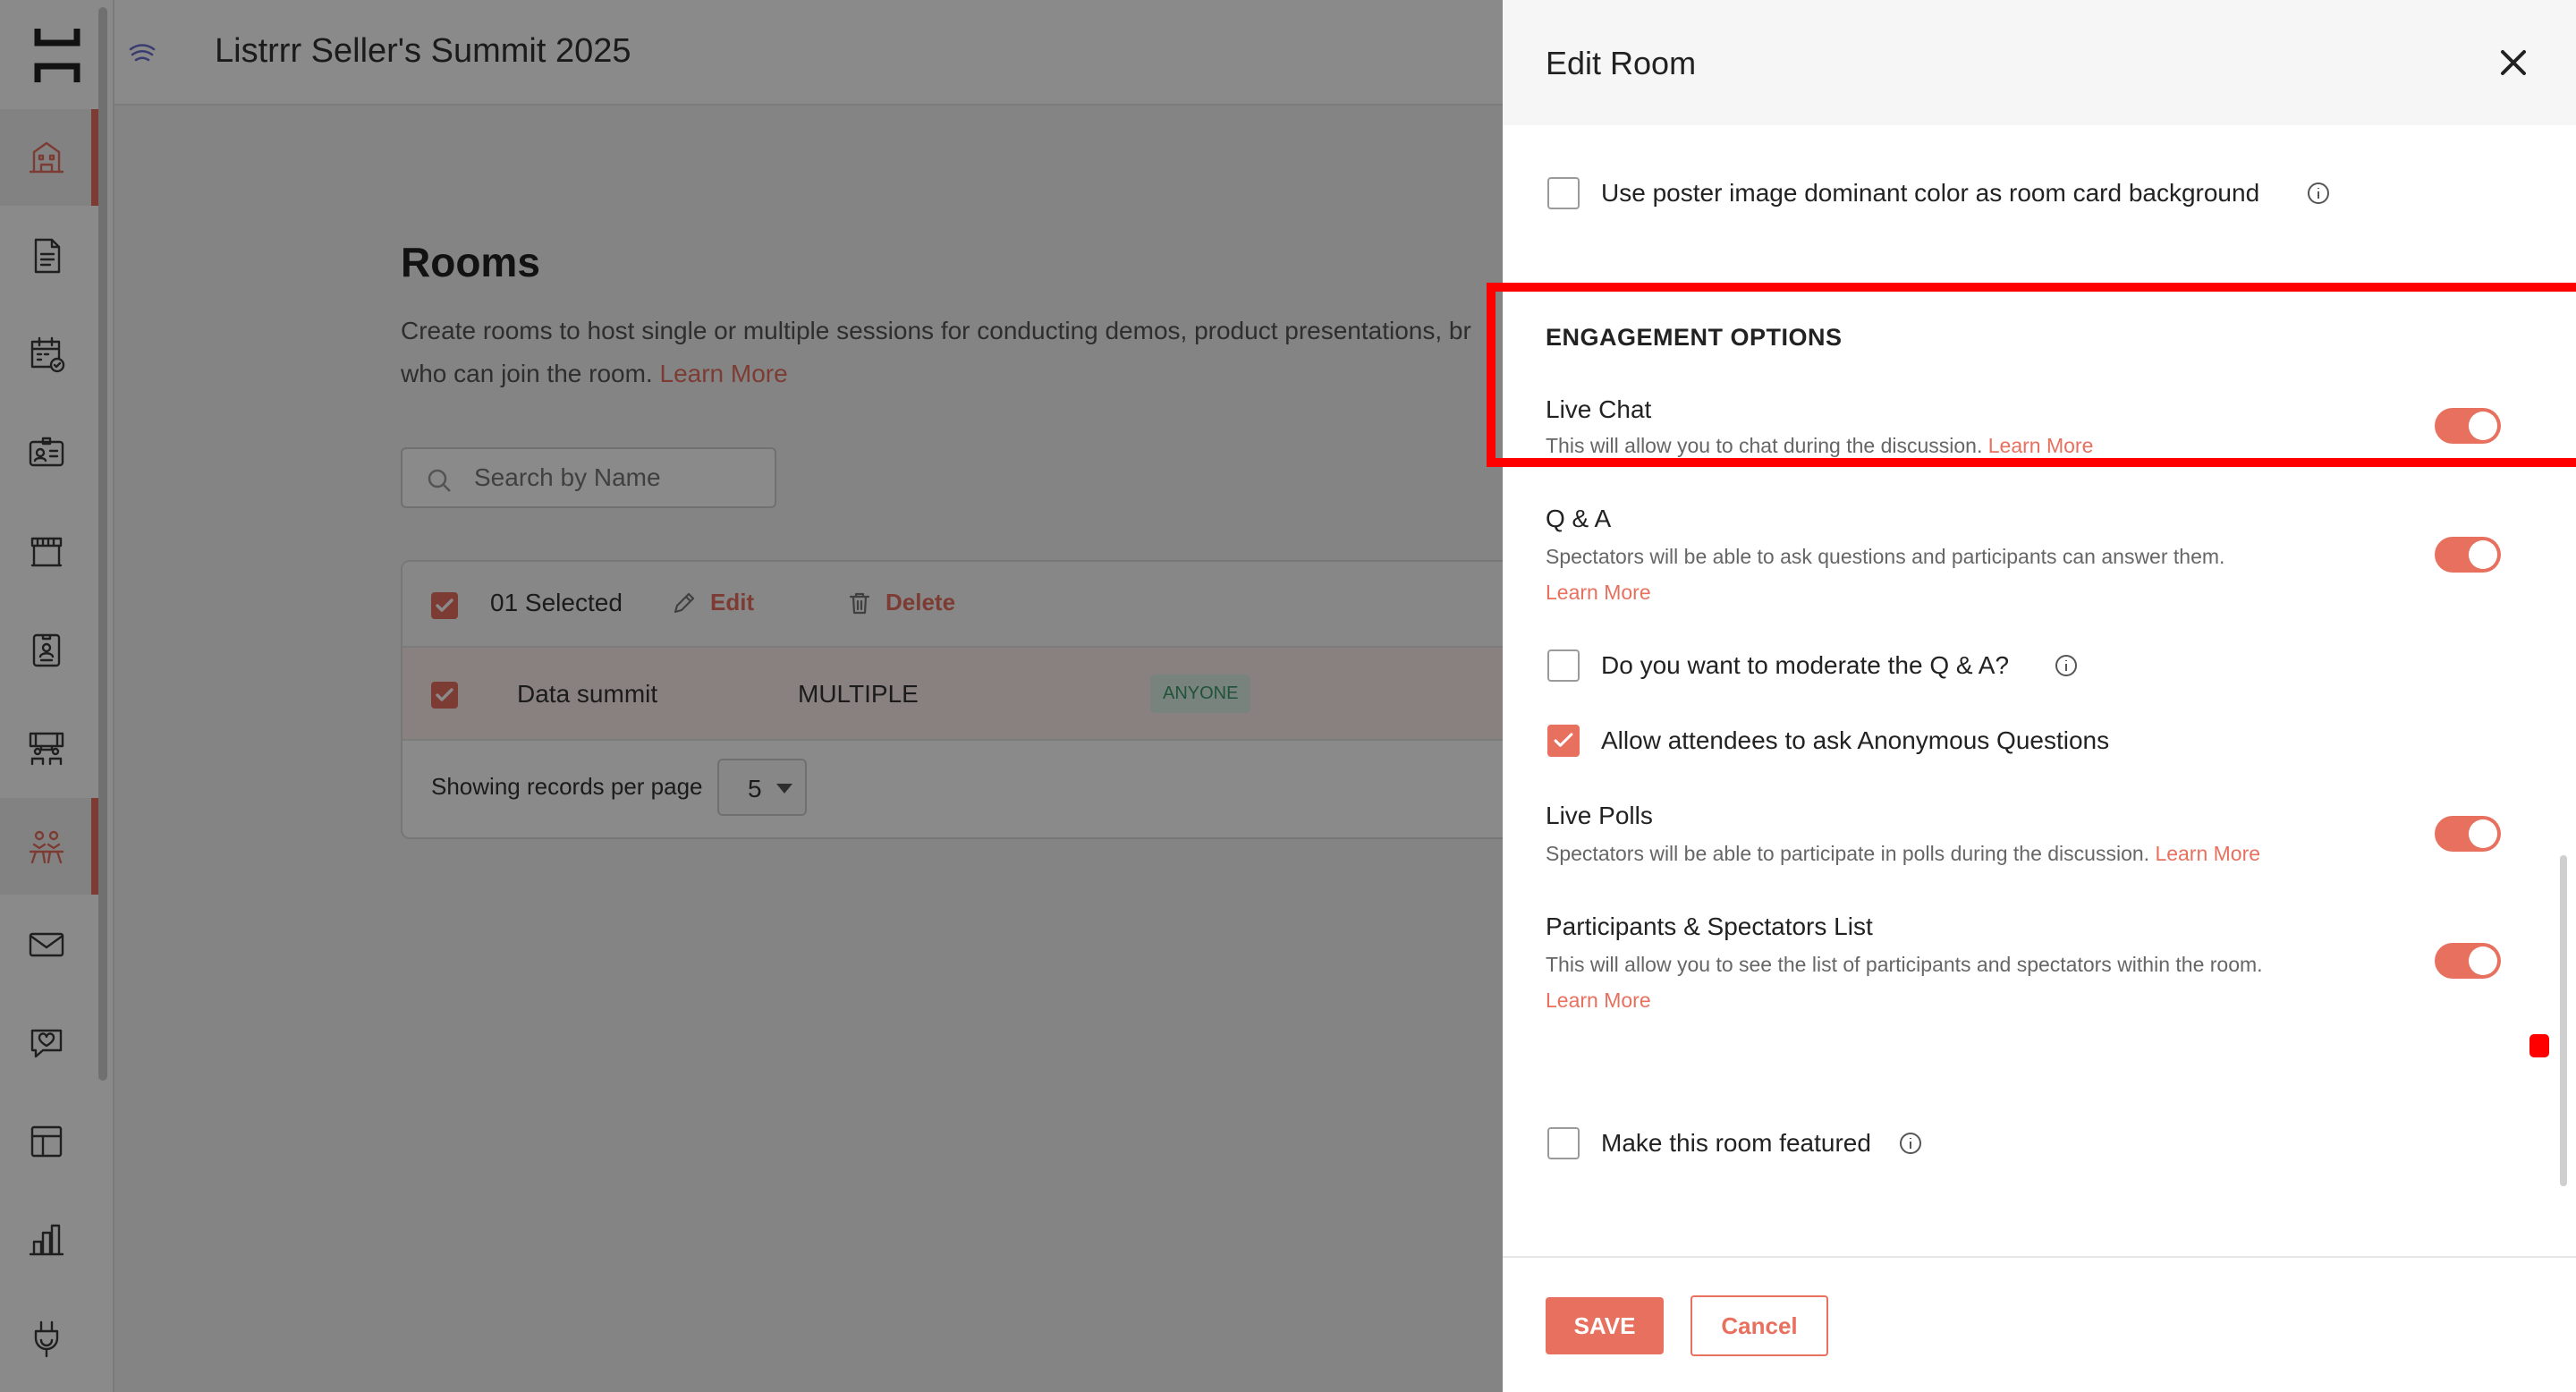  Describe the element at coordinates (1621, 63) in the screenshot. I see `drawer-title: Edit Room` at that location.